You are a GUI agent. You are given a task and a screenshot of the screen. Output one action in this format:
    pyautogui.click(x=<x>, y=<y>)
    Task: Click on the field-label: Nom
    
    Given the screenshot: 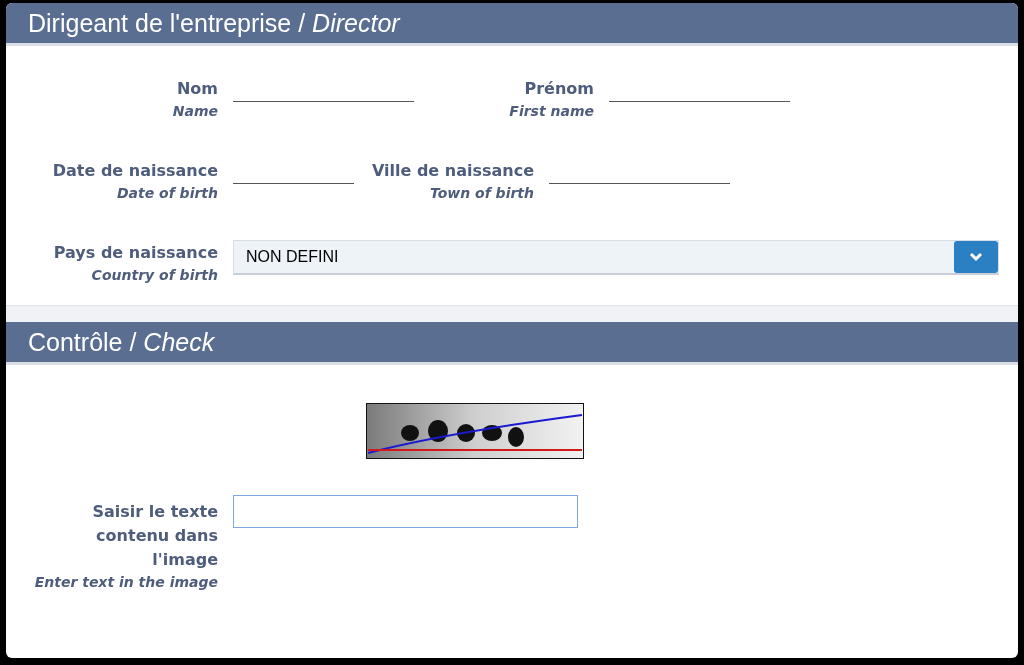 What is the action you would take?
    pyautogui.click(x=196, y=89)
    